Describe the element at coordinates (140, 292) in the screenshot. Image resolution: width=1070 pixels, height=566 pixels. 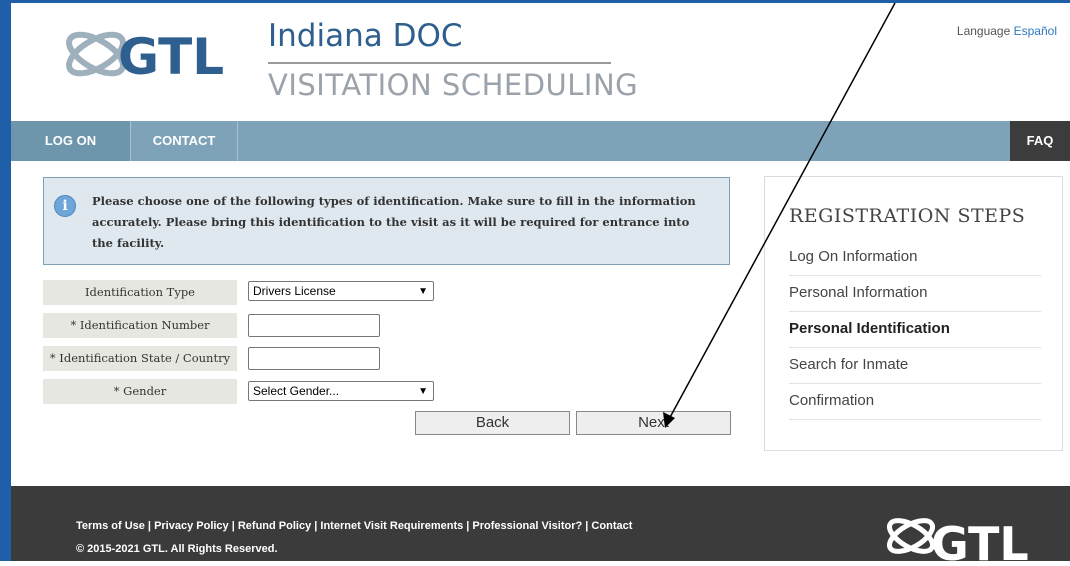
I see `id-type-label: Identification Type` at that location.